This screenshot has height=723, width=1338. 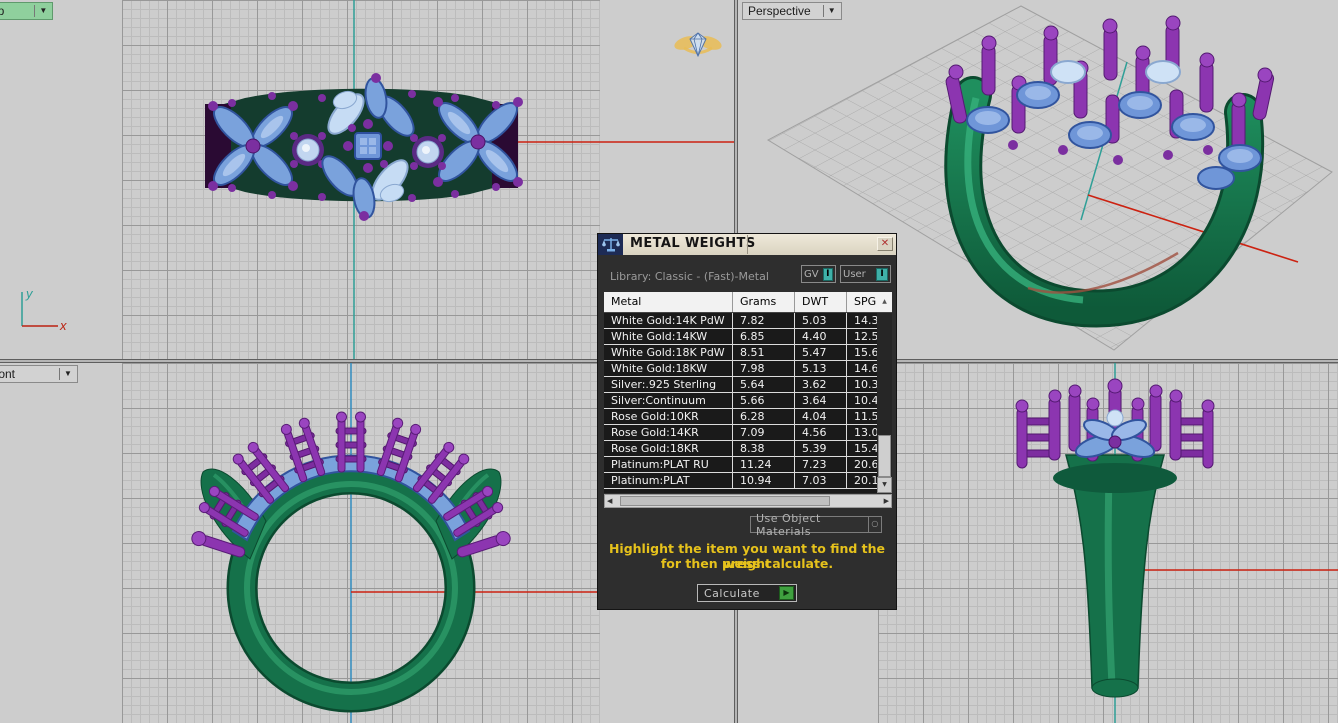 What do you see at coordinates (788, 524) in the screenshot?
I see `dropdown-selected-value: Use Object Materials` at bounding box center [788, 524].